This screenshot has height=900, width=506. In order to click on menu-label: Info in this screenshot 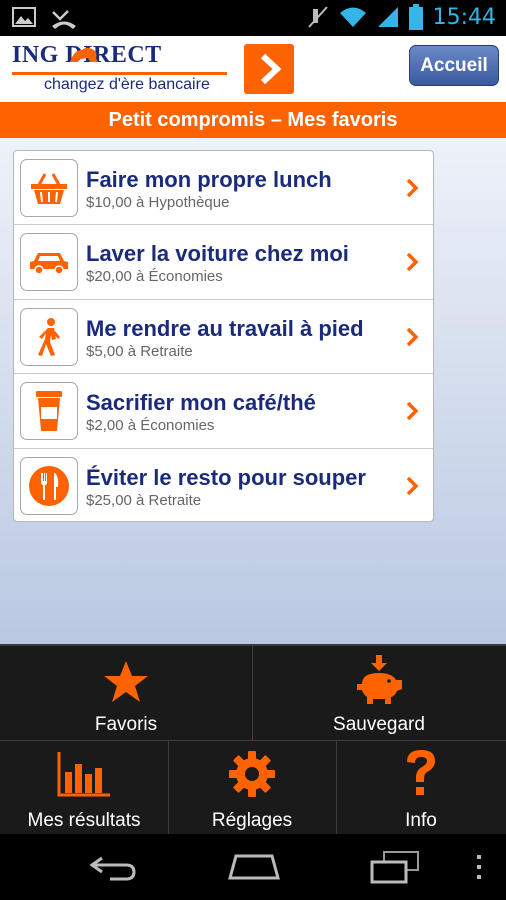, I will do `click(421, 820)`.